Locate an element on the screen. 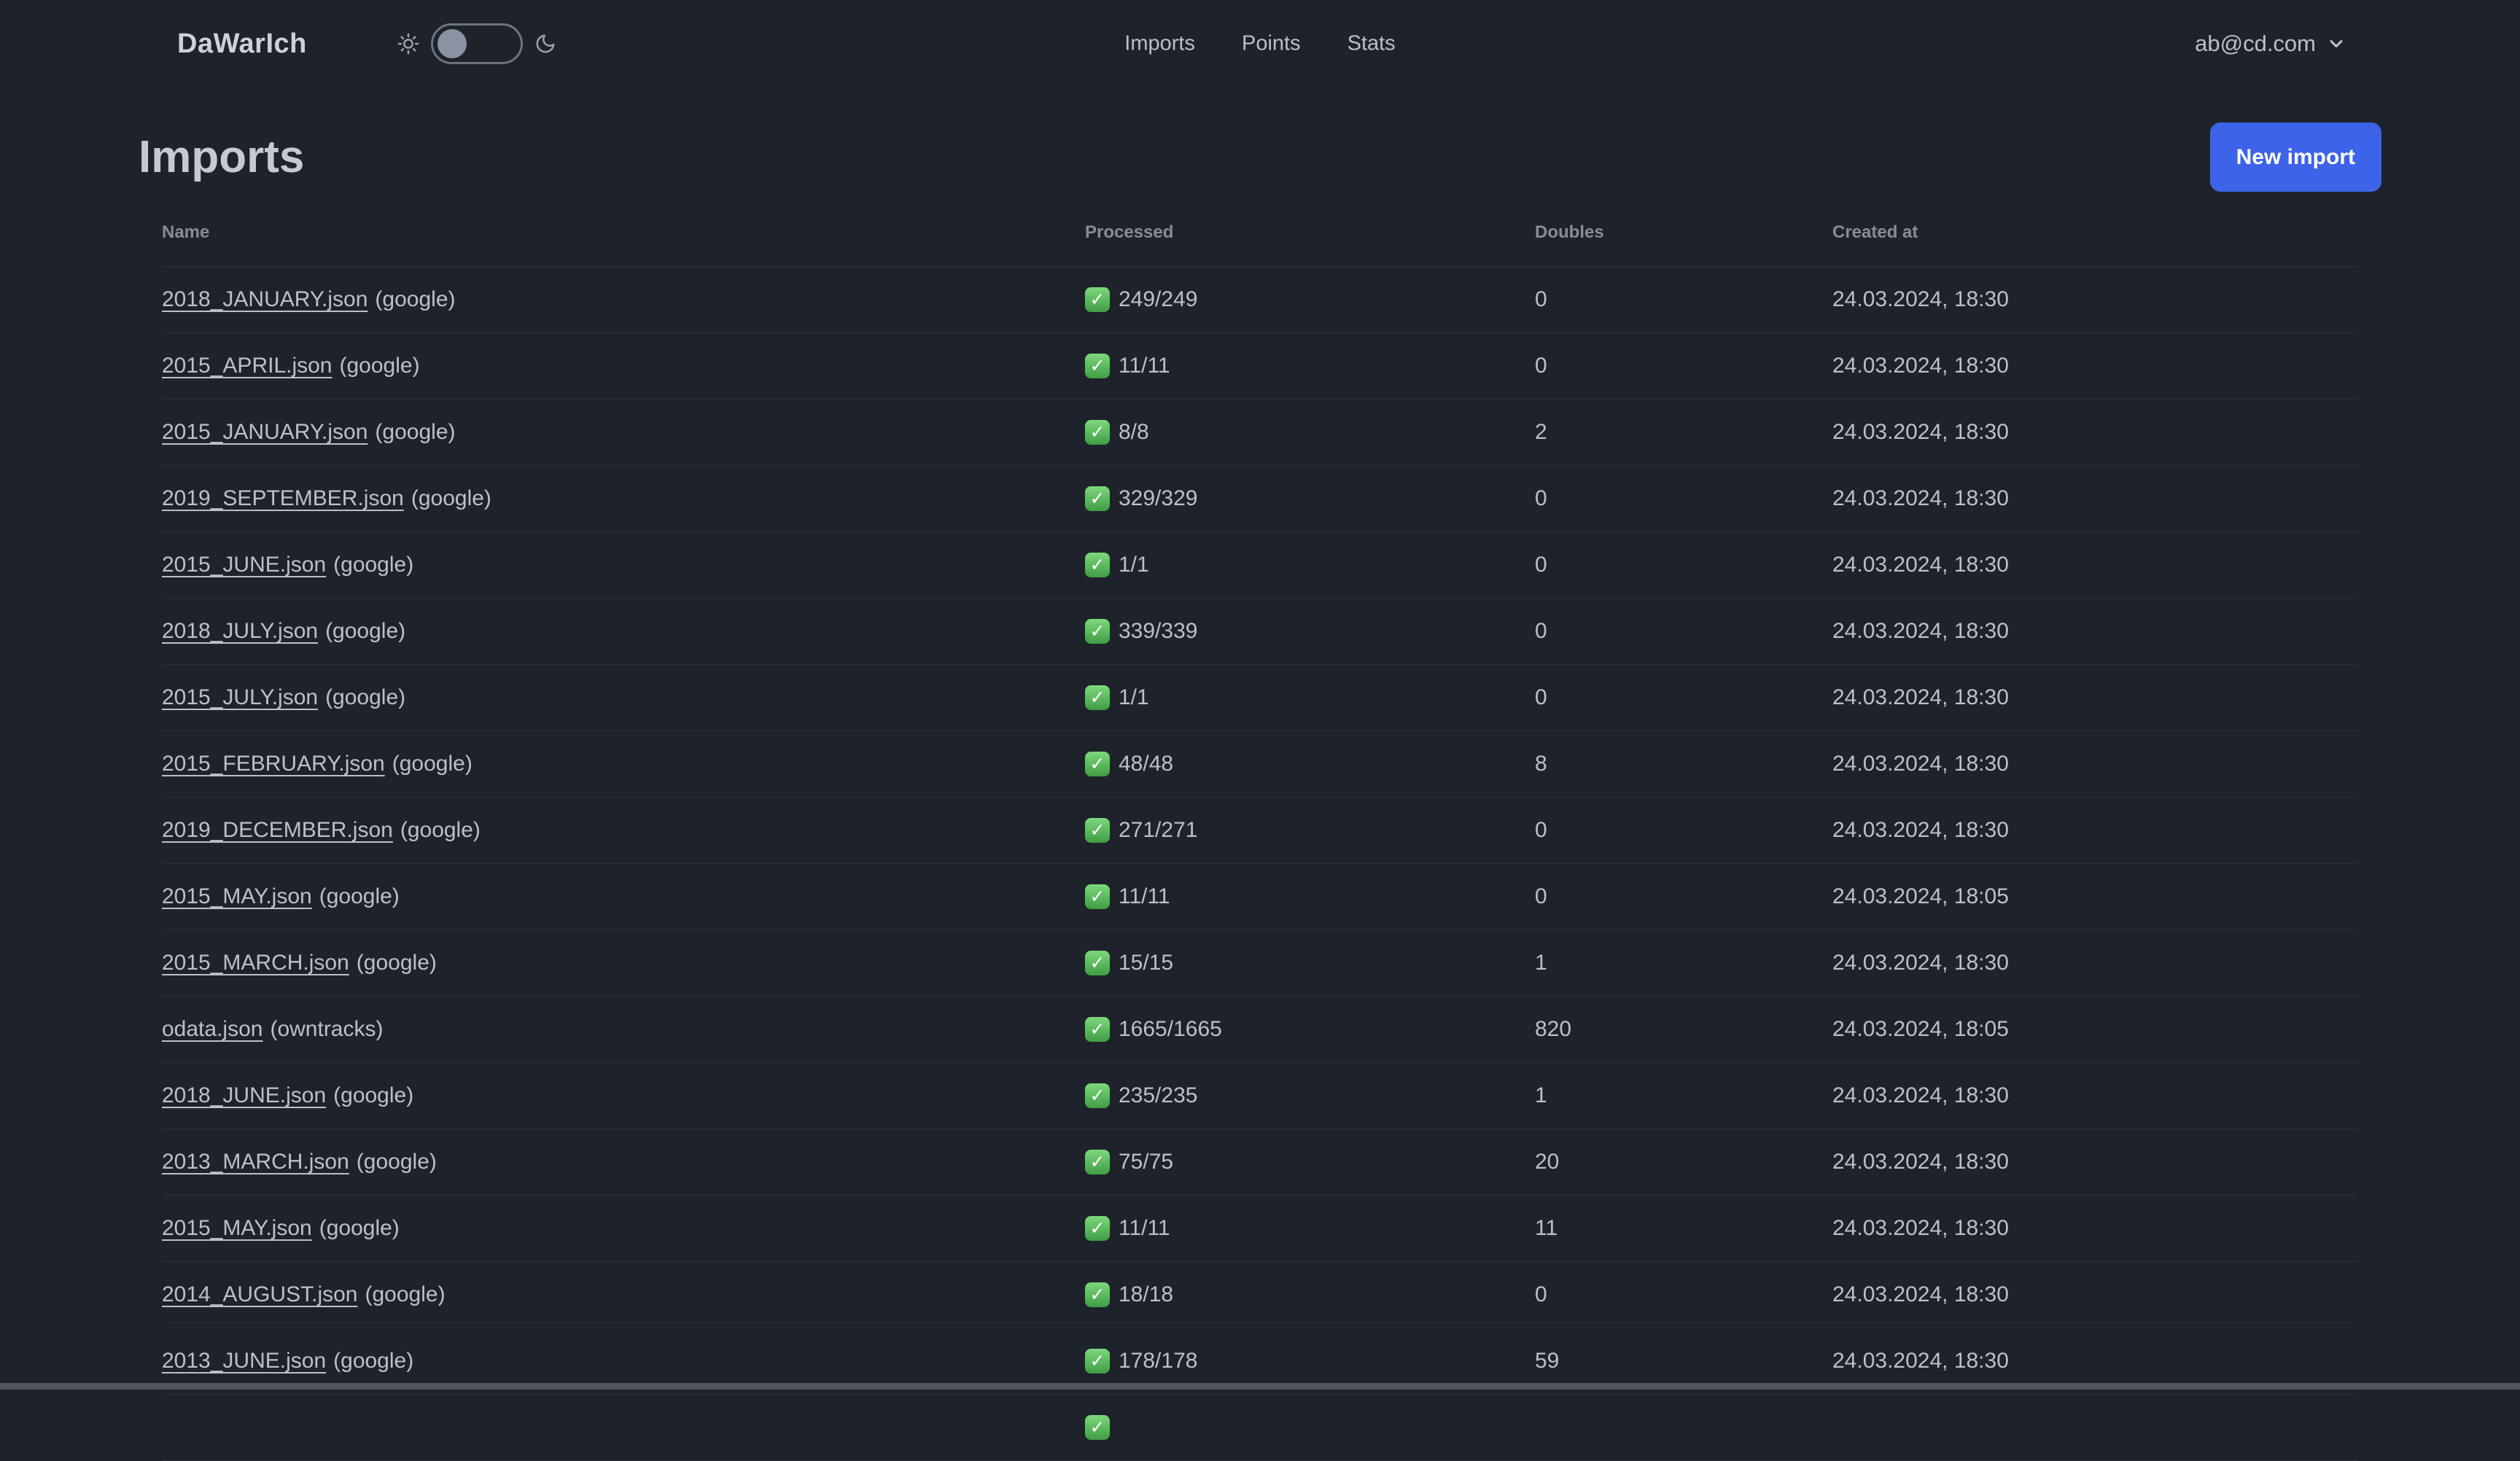 The height and width of the screenshot is (1461, 2520). processed-cell: ✓ 249/249 is located at coordinates (1310, 300).